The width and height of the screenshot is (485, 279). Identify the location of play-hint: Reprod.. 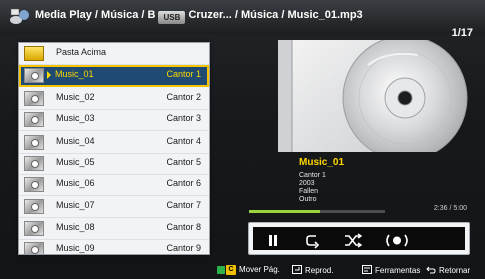
(312, 270).